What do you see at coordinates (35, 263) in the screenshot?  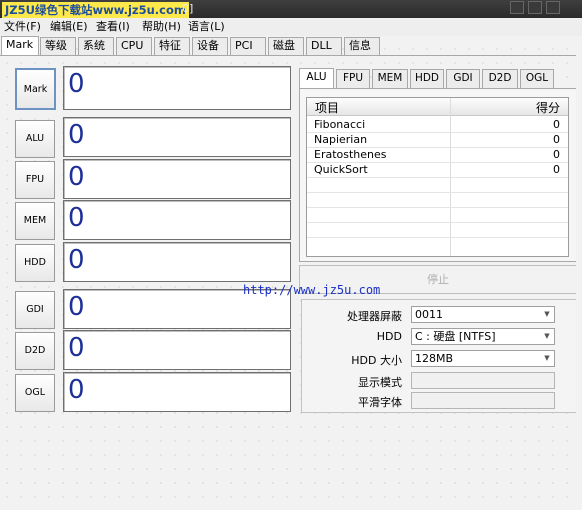 I see `hdd-button: HDD` at bounding box center [35, 263].